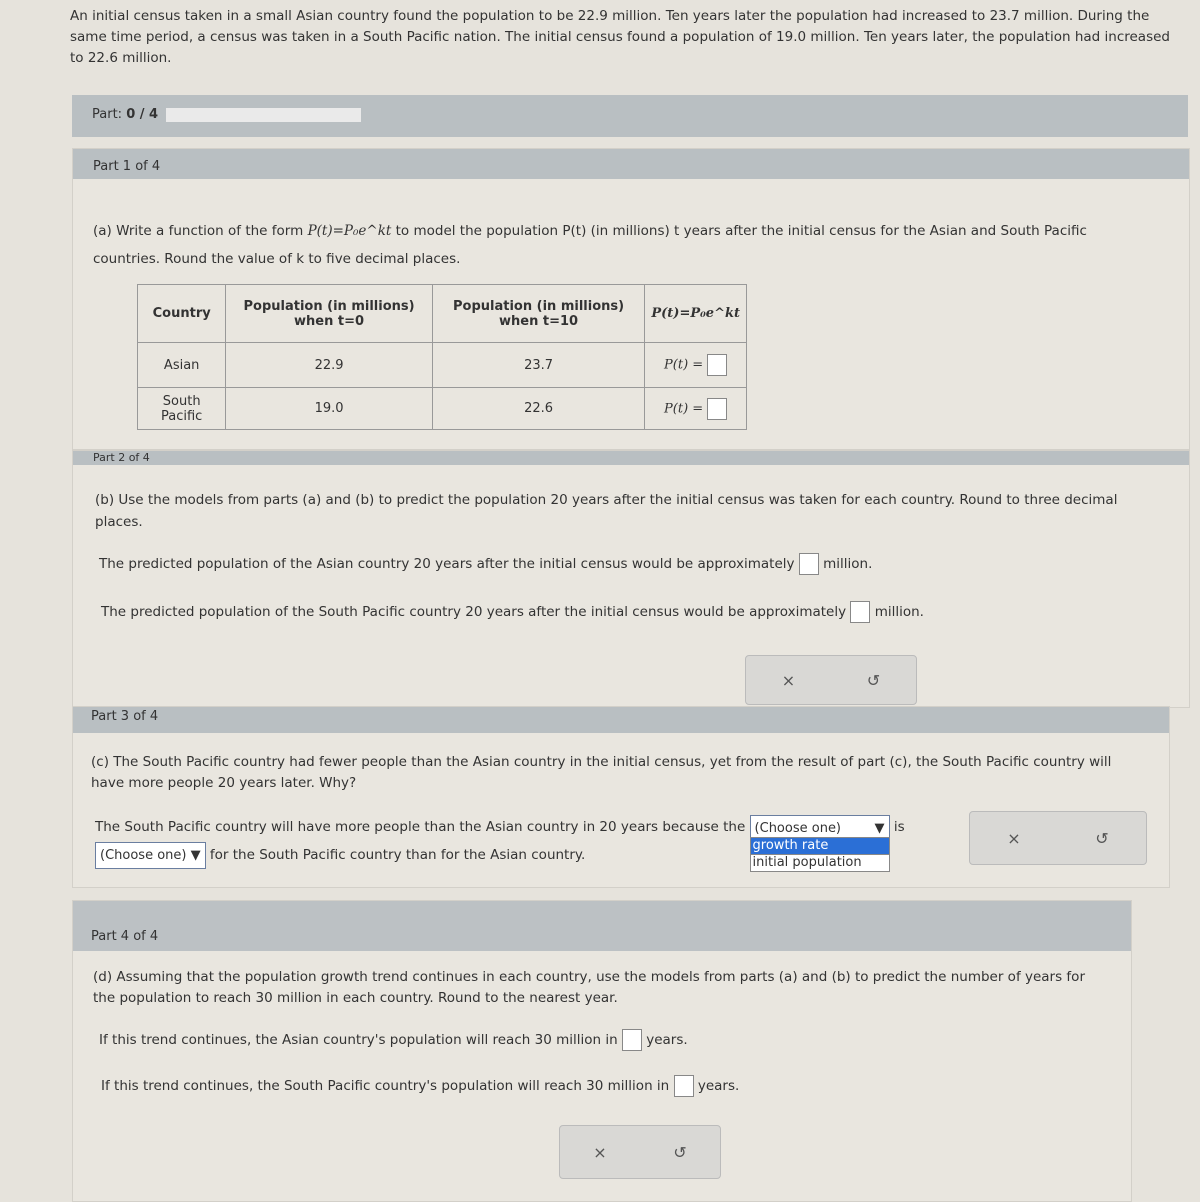 This screenshot has width=1200, height=1202. Describe the element at coordinates (717, 365) in the screenshot. I see `asian-model-input` at that location.